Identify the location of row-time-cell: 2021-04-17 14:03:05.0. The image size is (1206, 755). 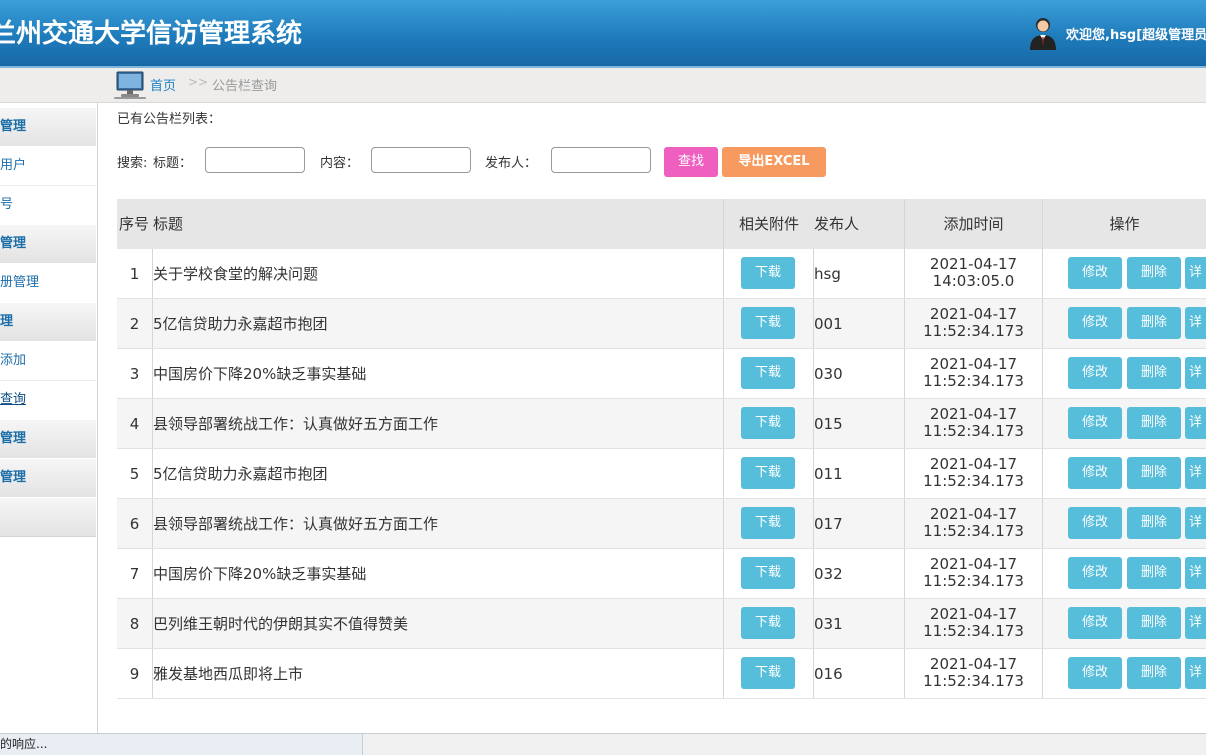
(974, 273).